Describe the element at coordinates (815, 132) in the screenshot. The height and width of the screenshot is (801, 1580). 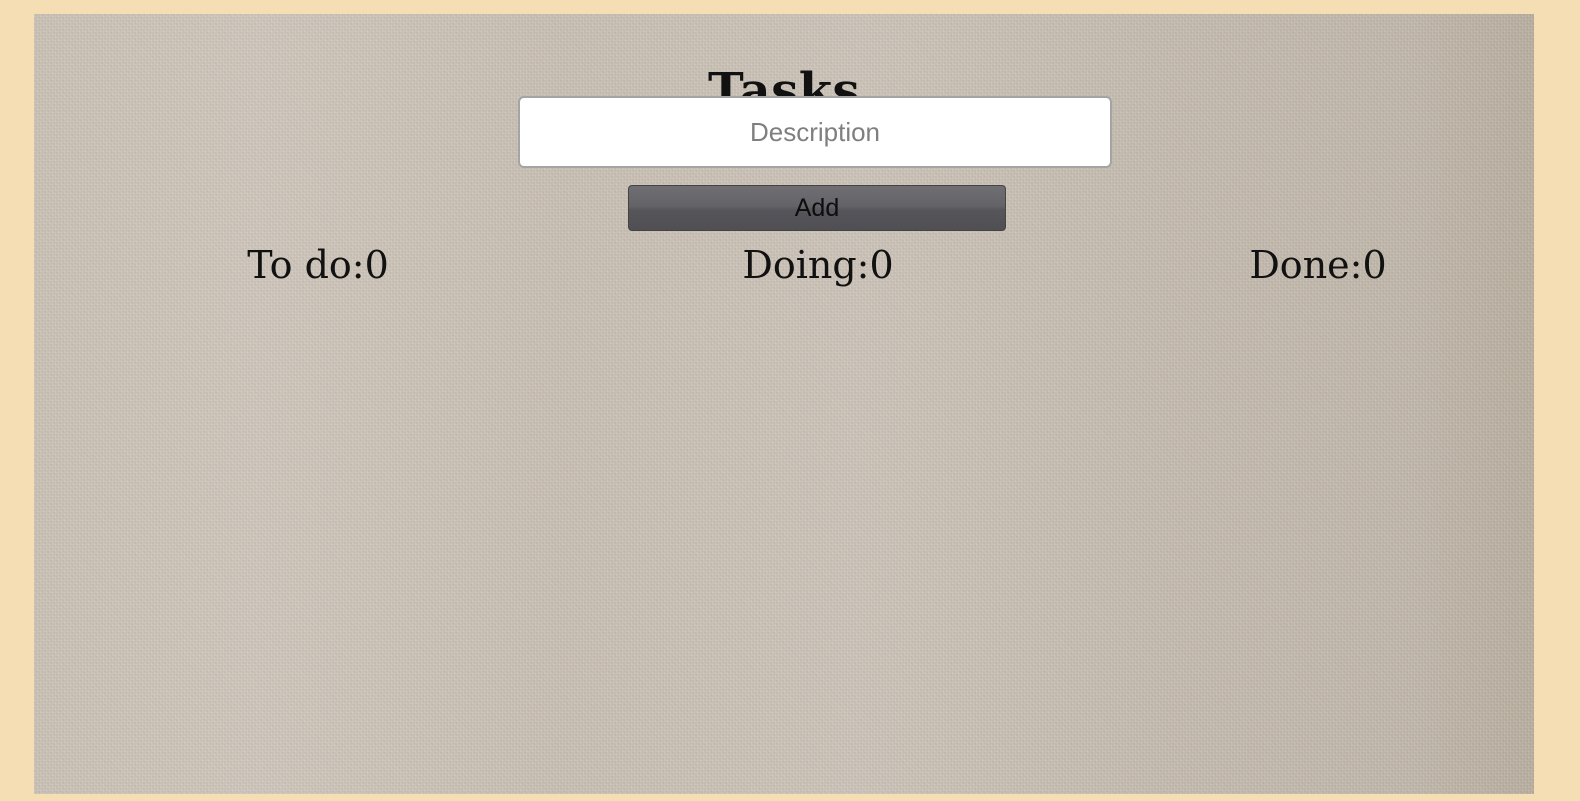
I see `description-input` at that location.